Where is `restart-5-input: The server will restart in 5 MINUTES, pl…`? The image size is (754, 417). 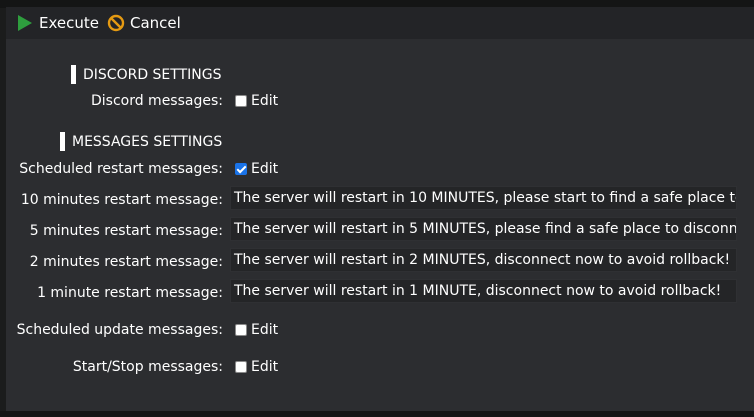
restart-5-input: The server will restart in 5 MINUTES, pl… is located at coordinates (483, 229).